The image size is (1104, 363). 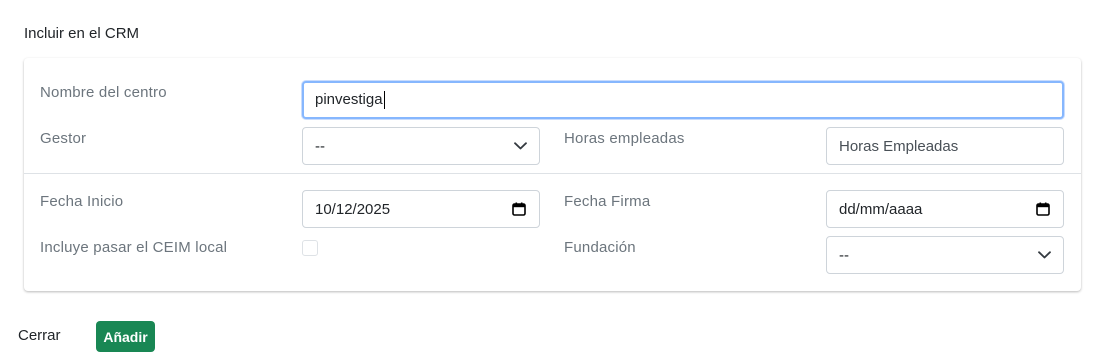 I want to click on modal-title: Incluir en el CRM, so click(x=82, y=33).